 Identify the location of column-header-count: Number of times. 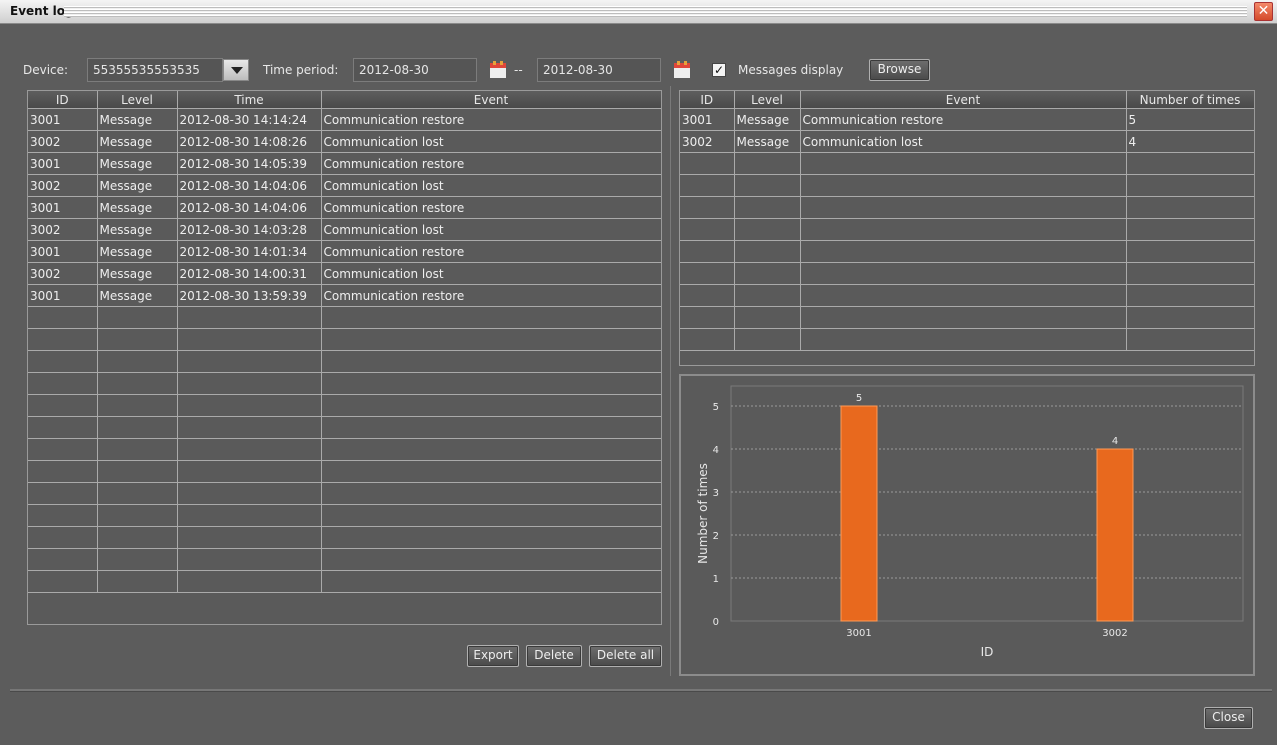
(1190, 100).